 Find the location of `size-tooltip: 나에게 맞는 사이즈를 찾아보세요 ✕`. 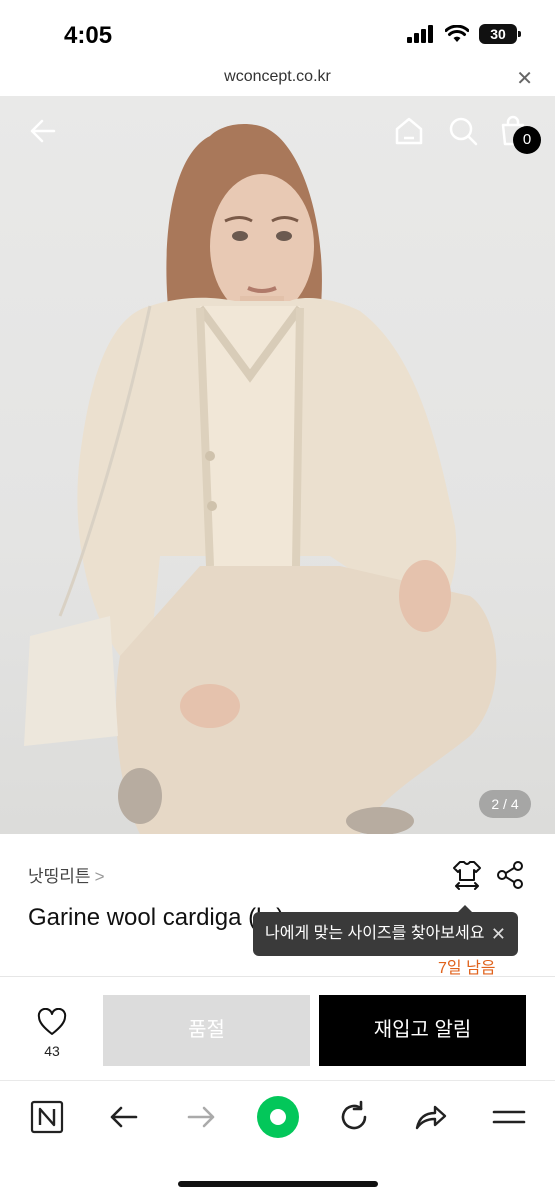

size-tooltip: 나에게 맞는 사이즈를 찾아보세요 ✕ is located at coordinates (385, 930).